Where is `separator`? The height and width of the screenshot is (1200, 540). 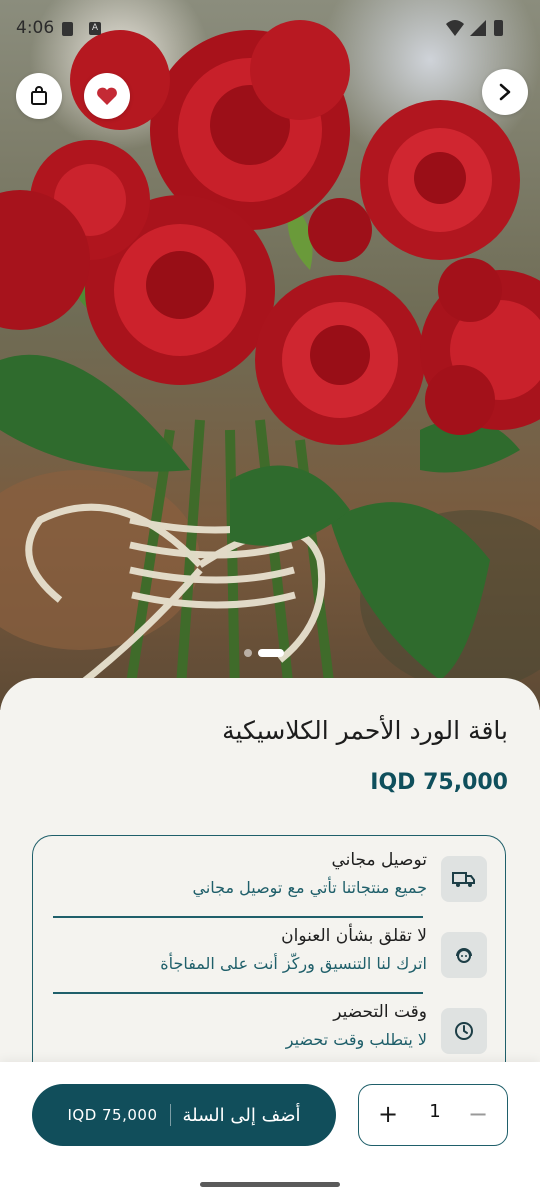 separator is located at coordinates (170, 1115).